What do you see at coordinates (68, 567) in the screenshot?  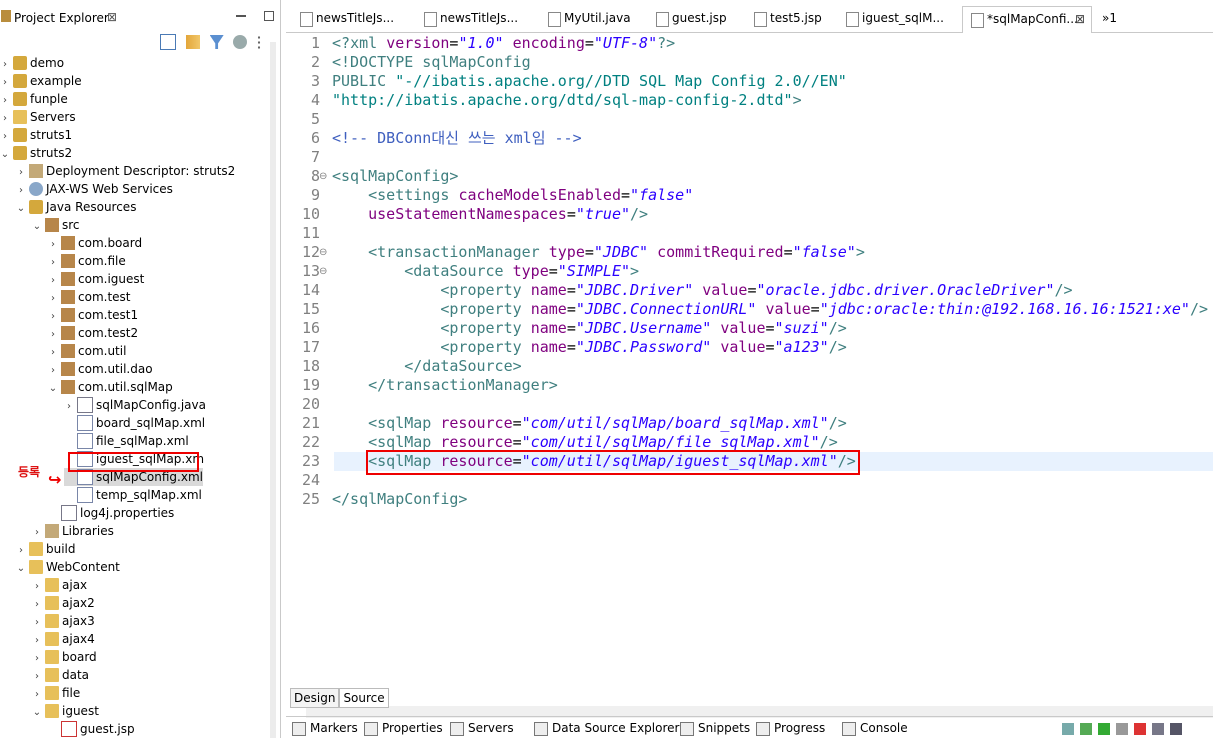 I see `tree-item: ⌄ WebContent` at bounding box center [68, 567].